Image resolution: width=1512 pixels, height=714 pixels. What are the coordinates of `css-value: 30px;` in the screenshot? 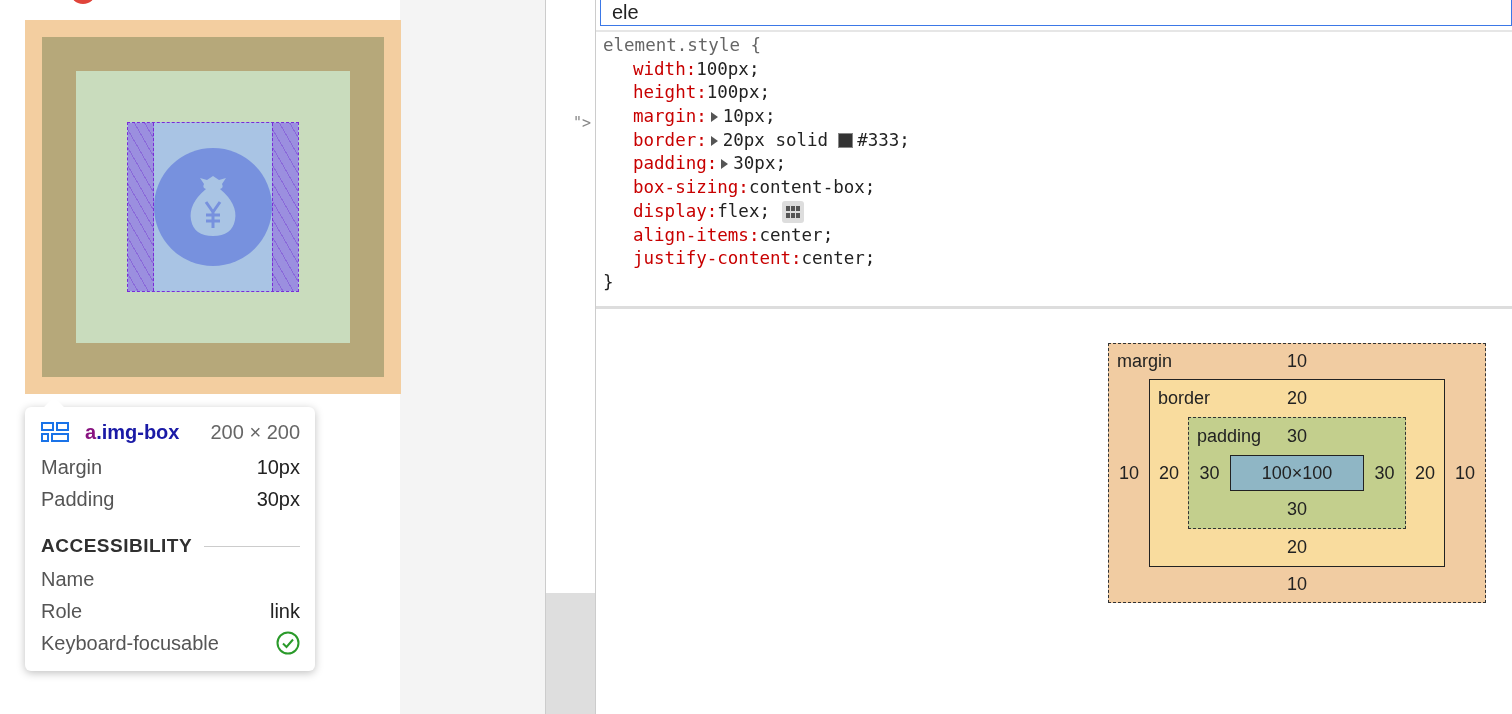 It's located at (759, 164).